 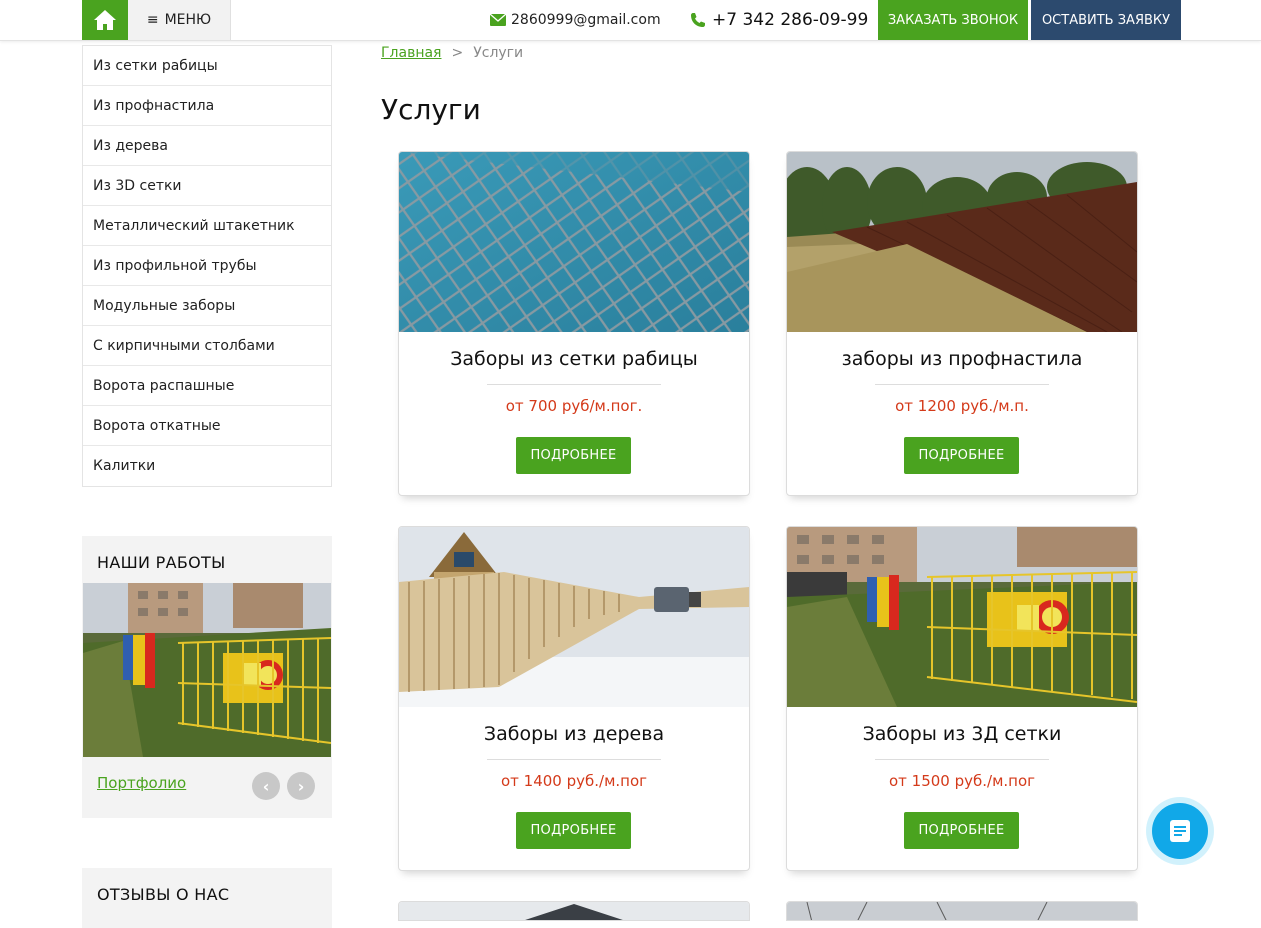 I want to click on card-title: Заборы из сетки рабицы, so click(x=574, y=359).